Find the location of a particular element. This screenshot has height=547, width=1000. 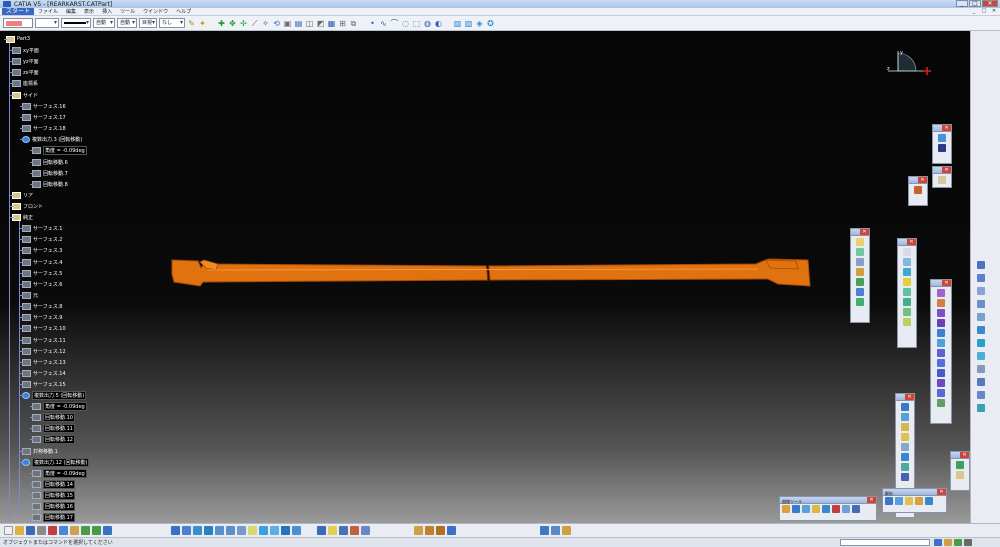

tree-node: 回転移動.16 is located at coordinates (53, 506).